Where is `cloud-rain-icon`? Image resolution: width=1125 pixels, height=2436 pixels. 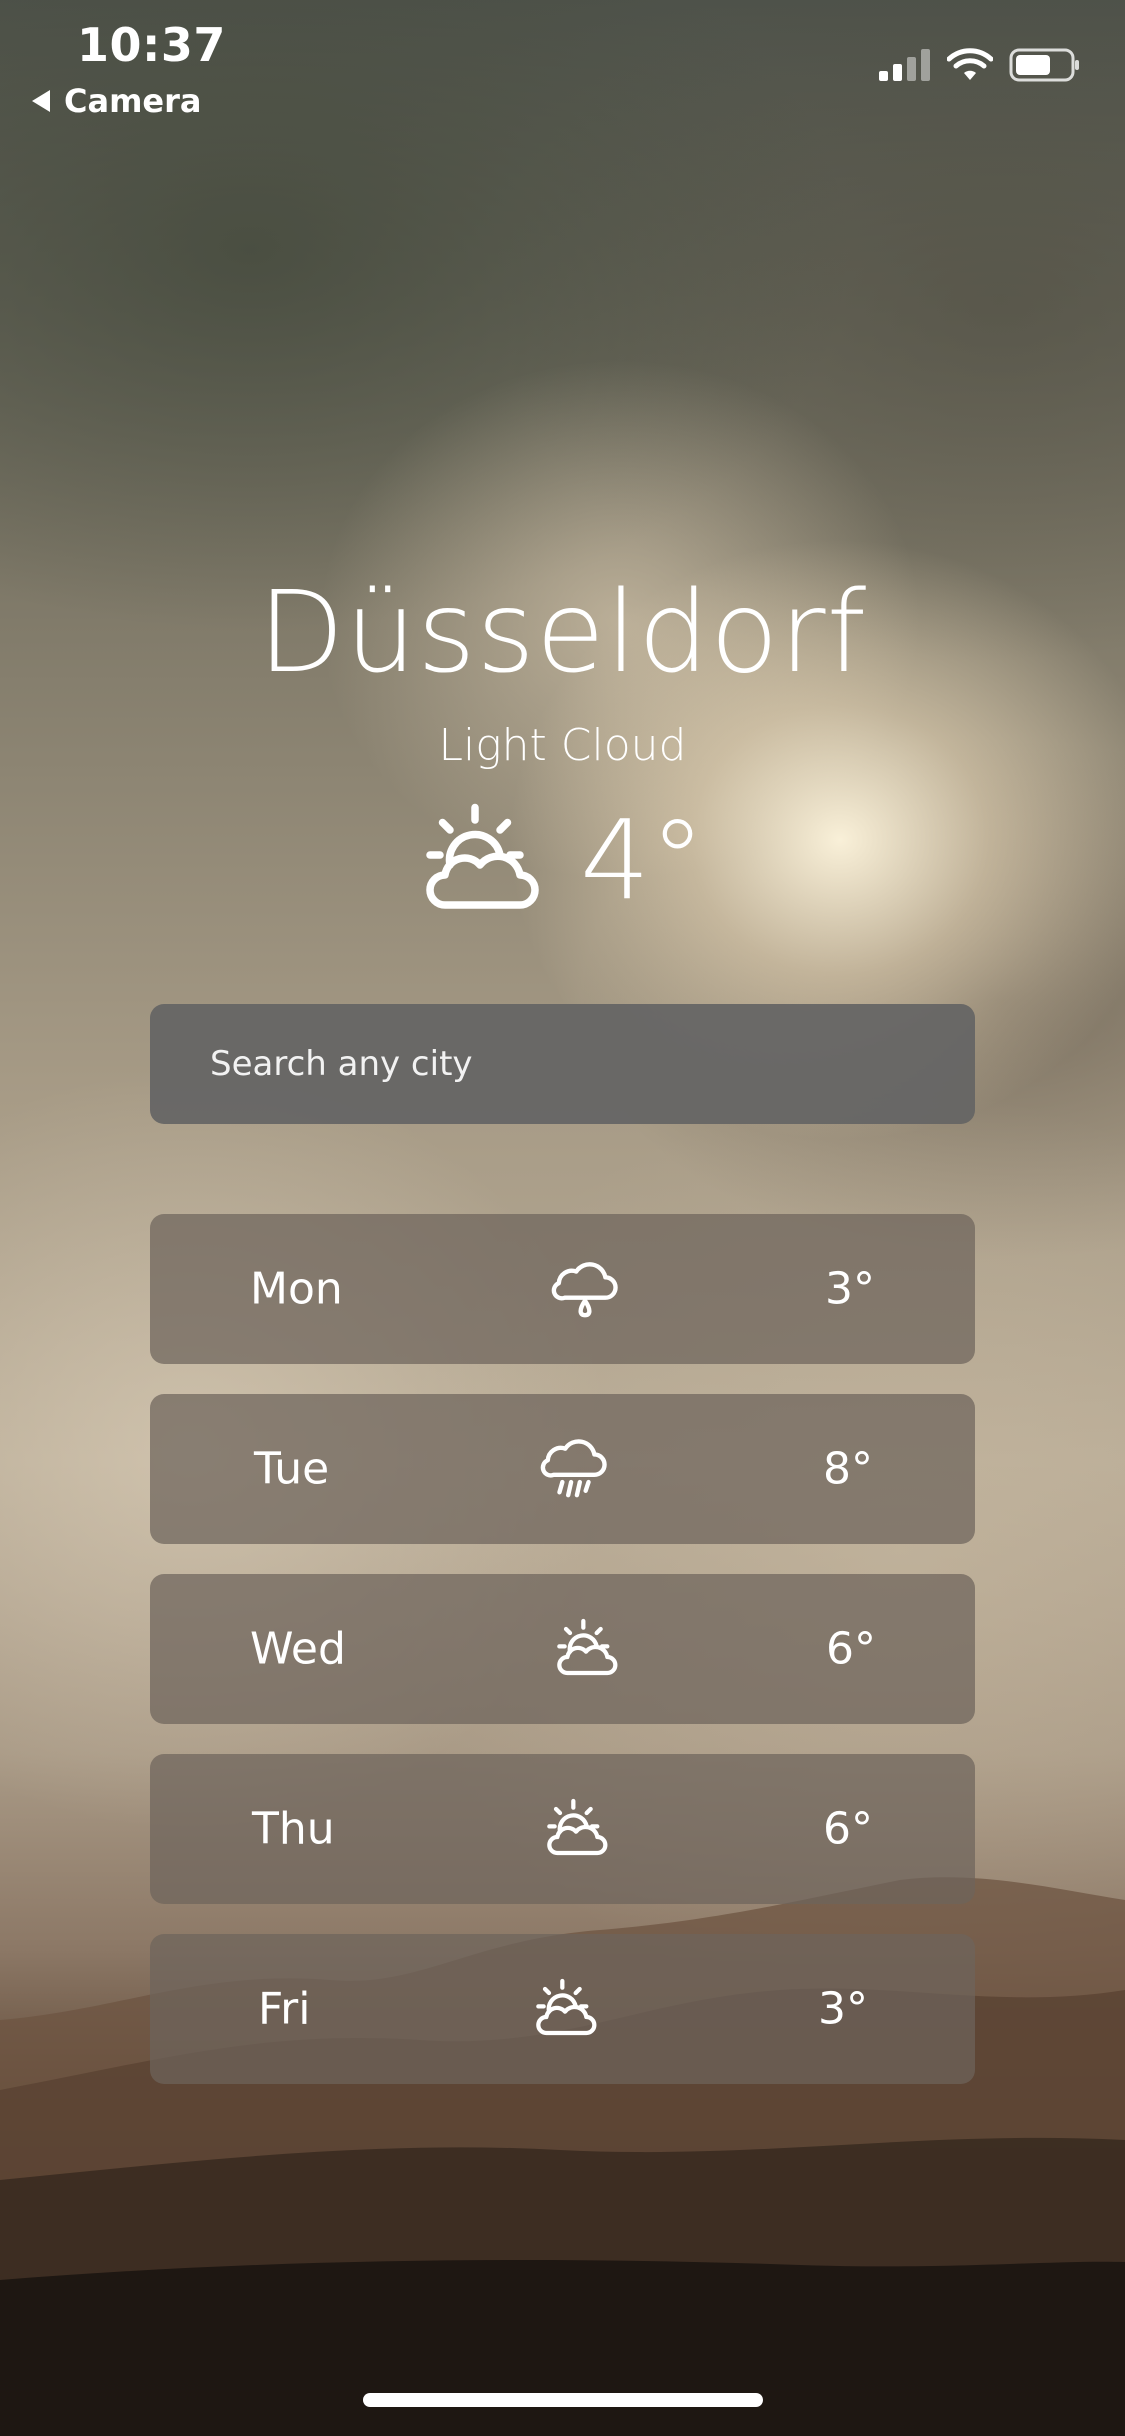 cloud-rain-icon is located at coordinates (573, 1468).